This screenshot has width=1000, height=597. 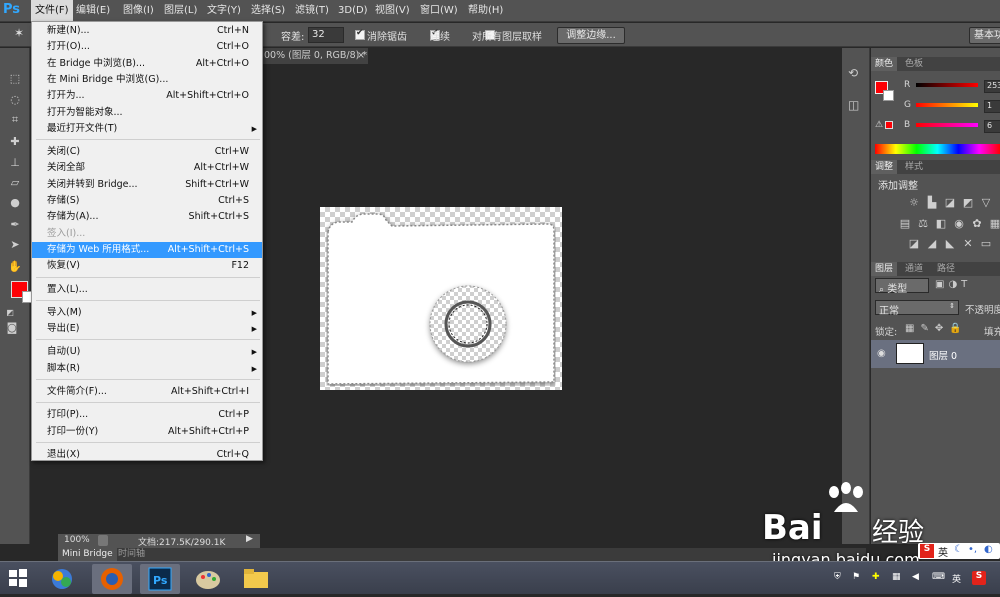 What do you see at coordinates (992, 126) in the screenshot?
I see `b-value: 6` at bounding box center [992, 126].